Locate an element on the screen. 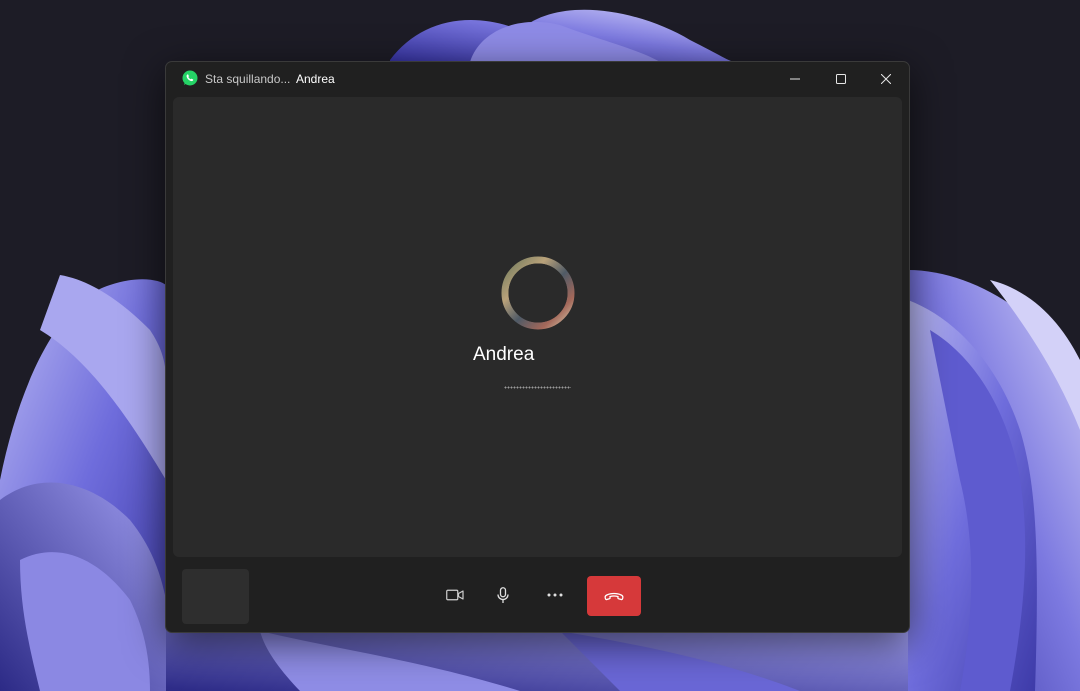 The height and width of the screenshot is (691, 1080). minimize-button is located at coordinates (795, 78).